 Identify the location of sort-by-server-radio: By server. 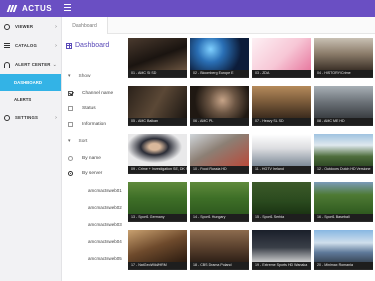
(85, 173).